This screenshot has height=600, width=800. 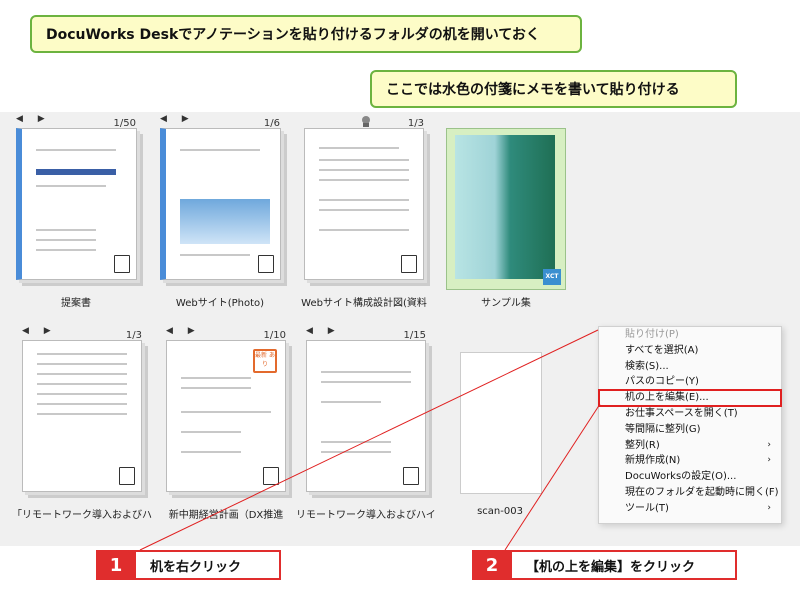 What do you see at coordinates (604, 565) in the screenshot?
I see `step-2-badge: 2 【机の上を編集】をクリック` at bounding box center [604, 565].